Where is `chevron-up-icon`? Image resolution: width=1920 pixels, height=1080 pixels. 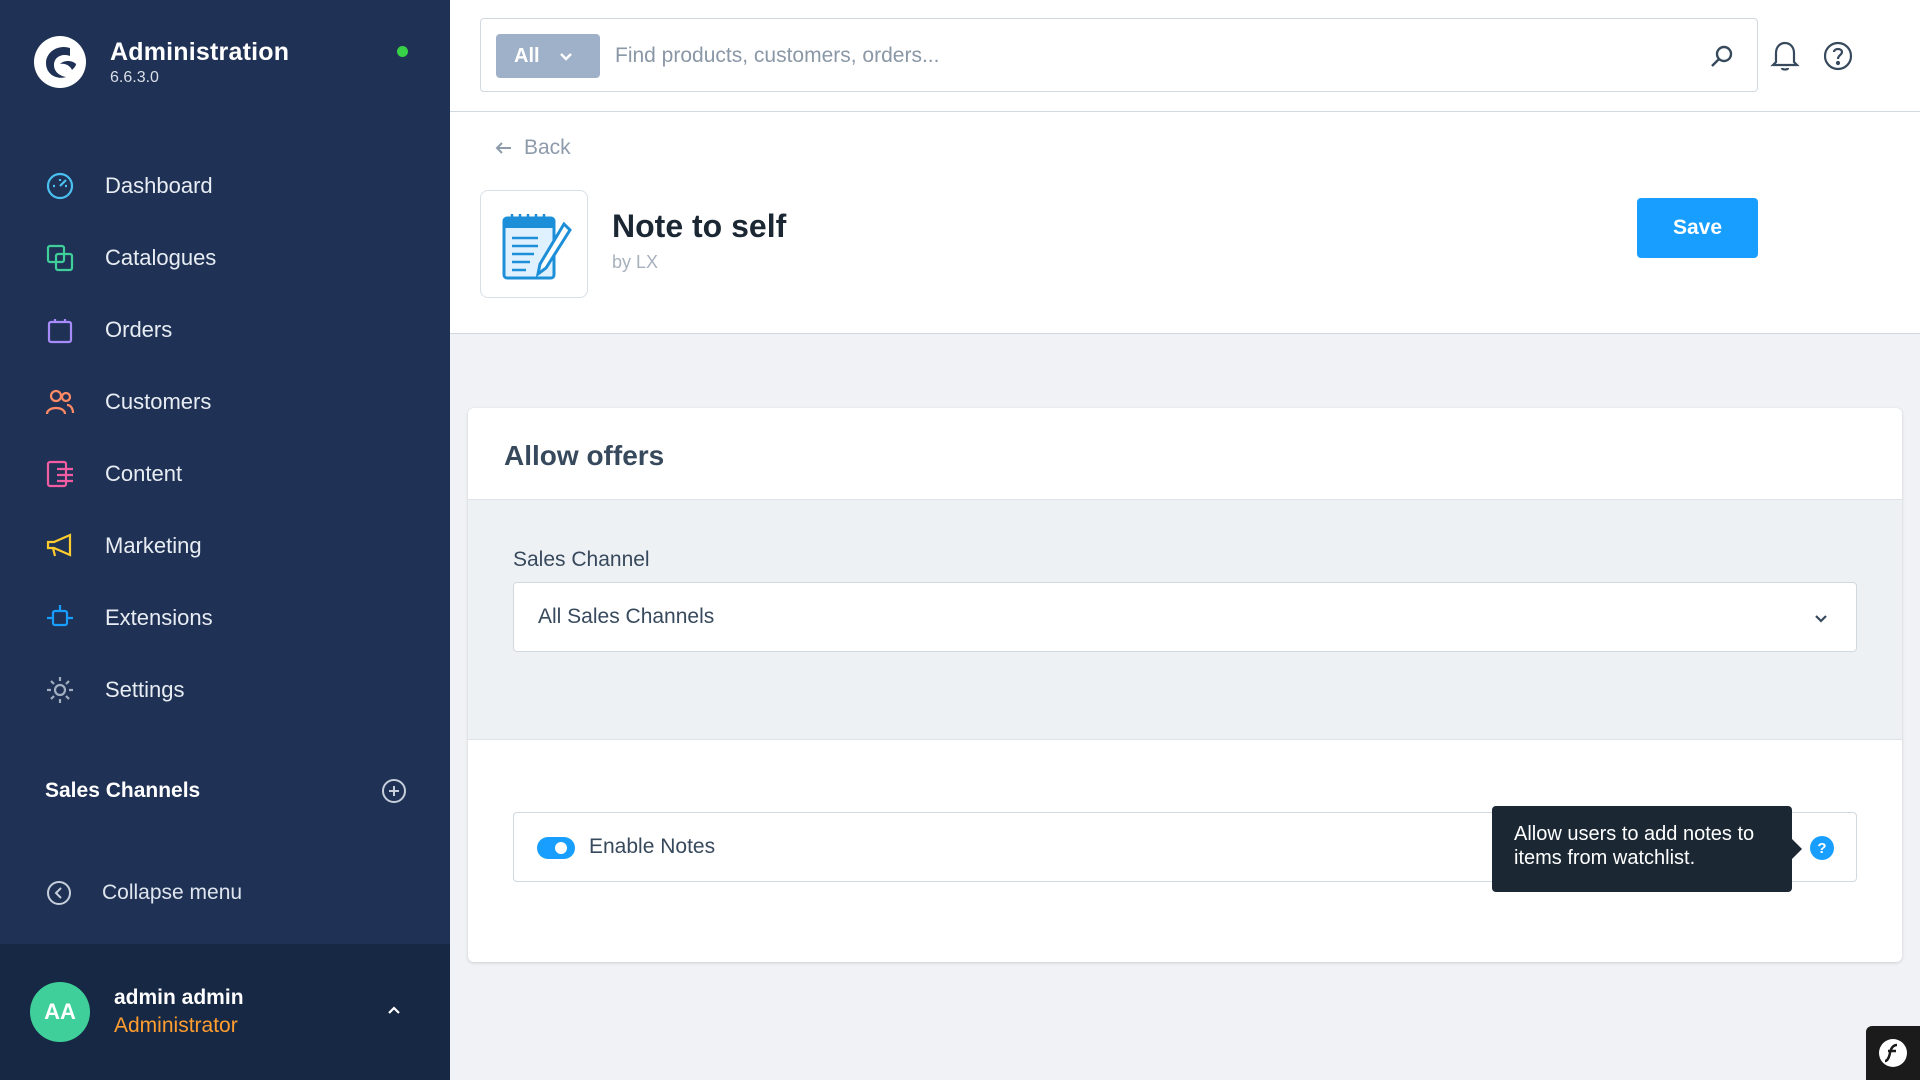 chevron-up-icon is located at coordinates (394, 1010).